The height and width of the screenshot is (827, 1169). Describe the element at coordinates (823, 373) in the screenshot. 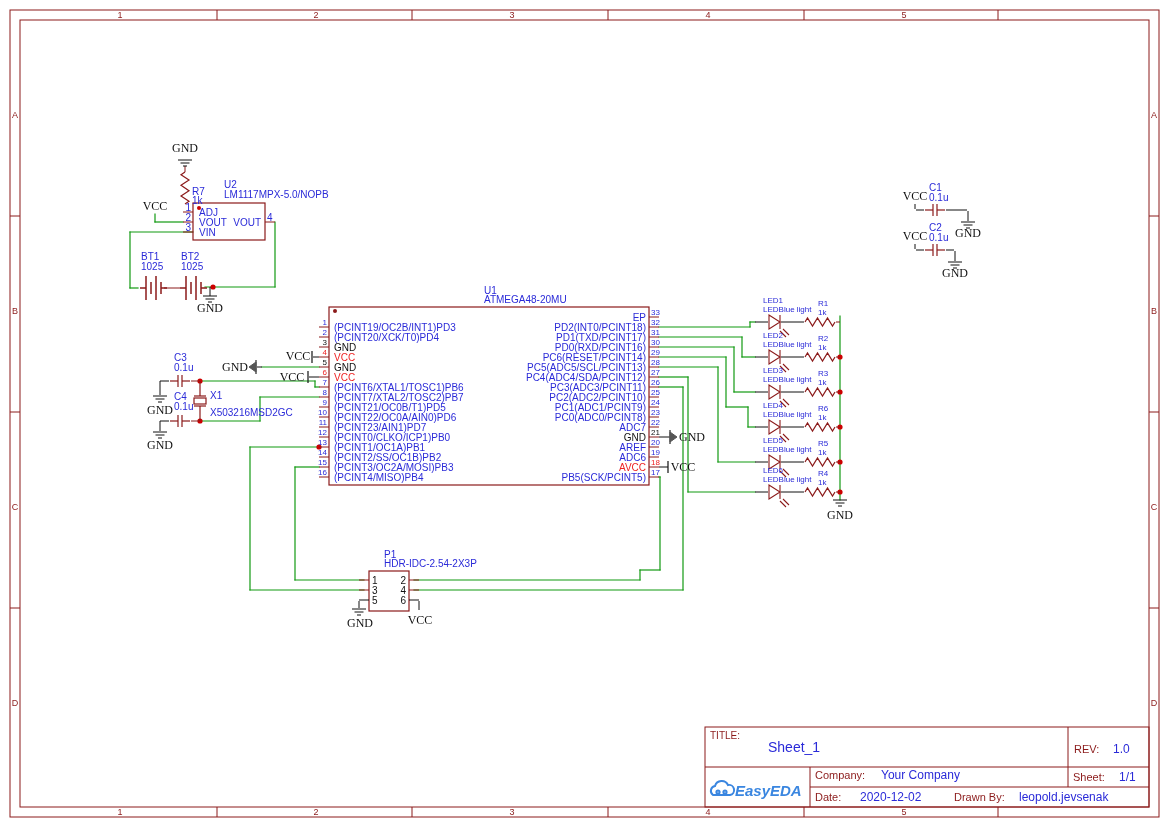

I see `reference-label: R3` at that location.